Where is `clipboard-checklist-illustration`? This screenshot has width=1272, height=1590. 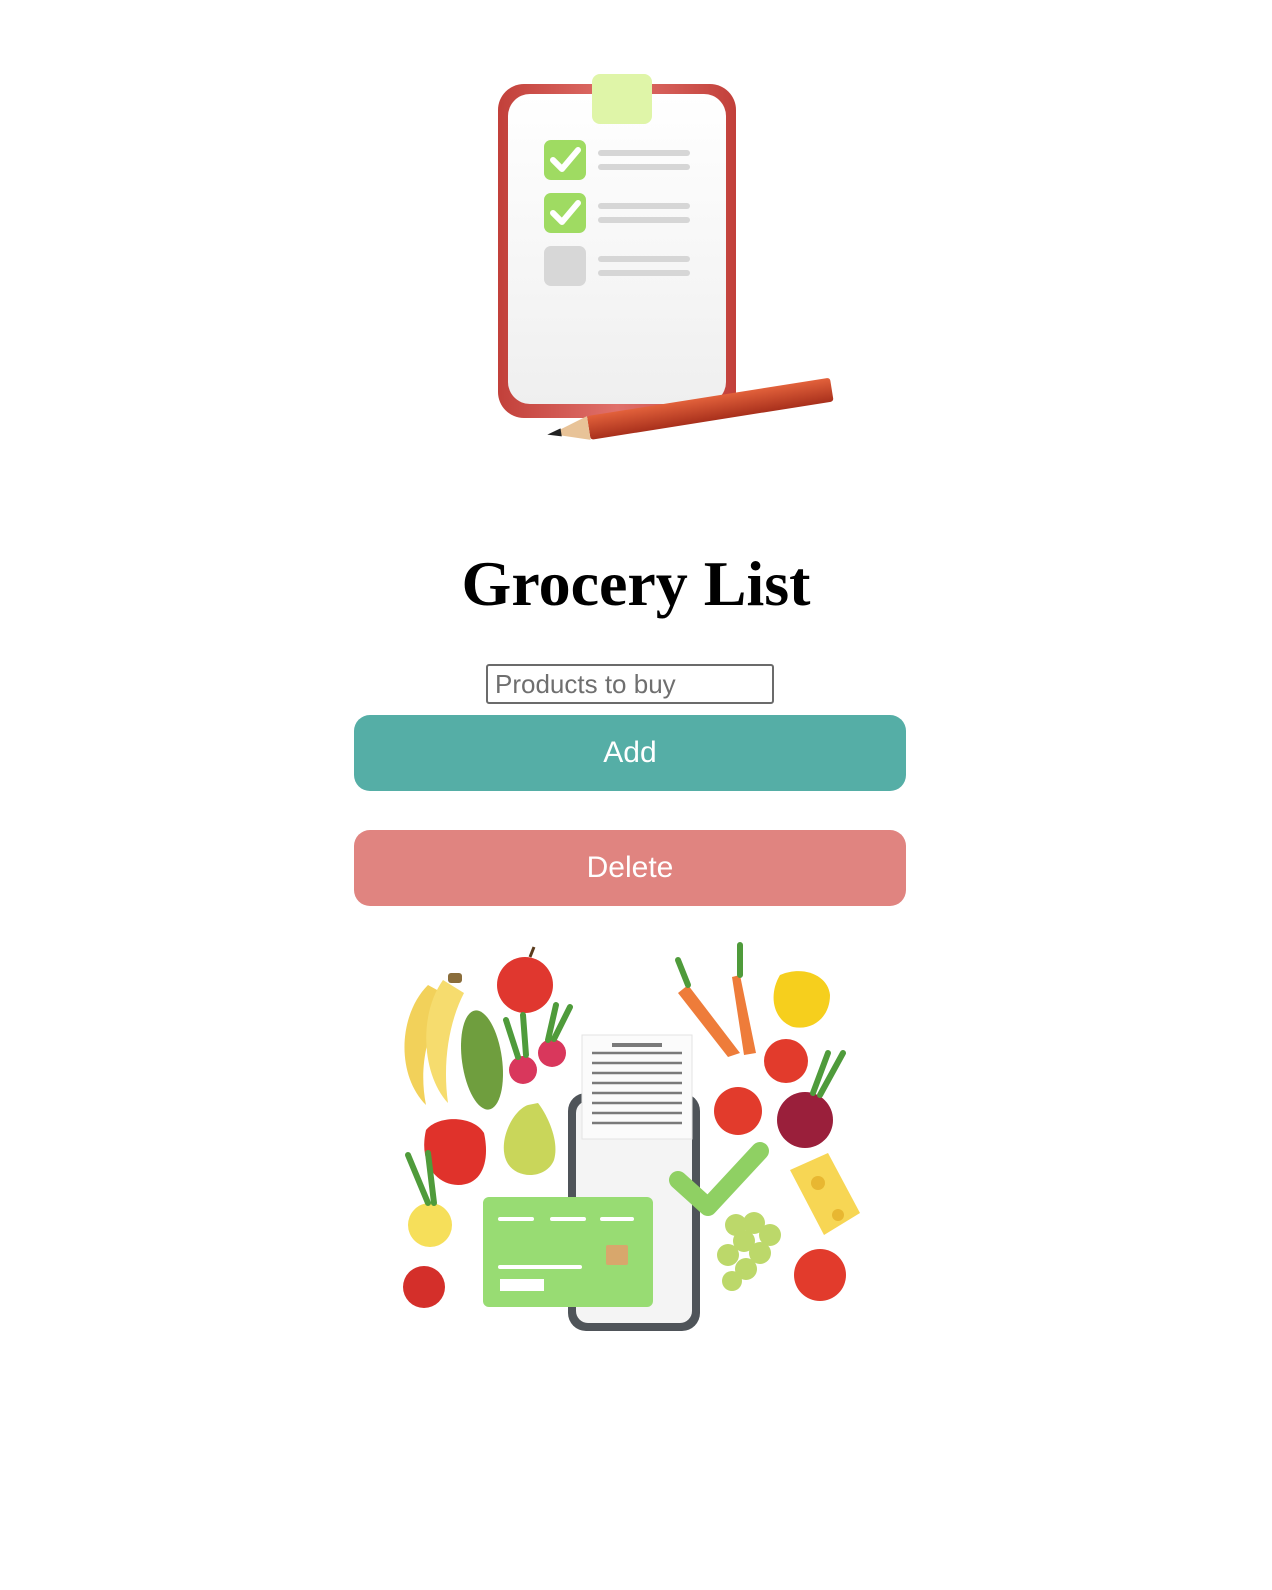
clipboard-checklist-illustration is located at coordinates (666, 257).